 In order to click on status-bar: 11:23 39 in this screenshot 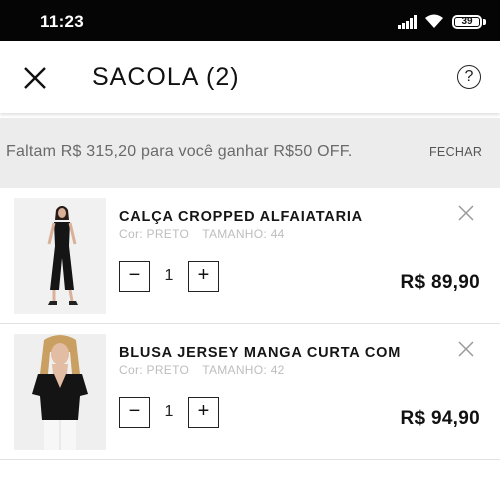, I will do `click(250, 20)`.